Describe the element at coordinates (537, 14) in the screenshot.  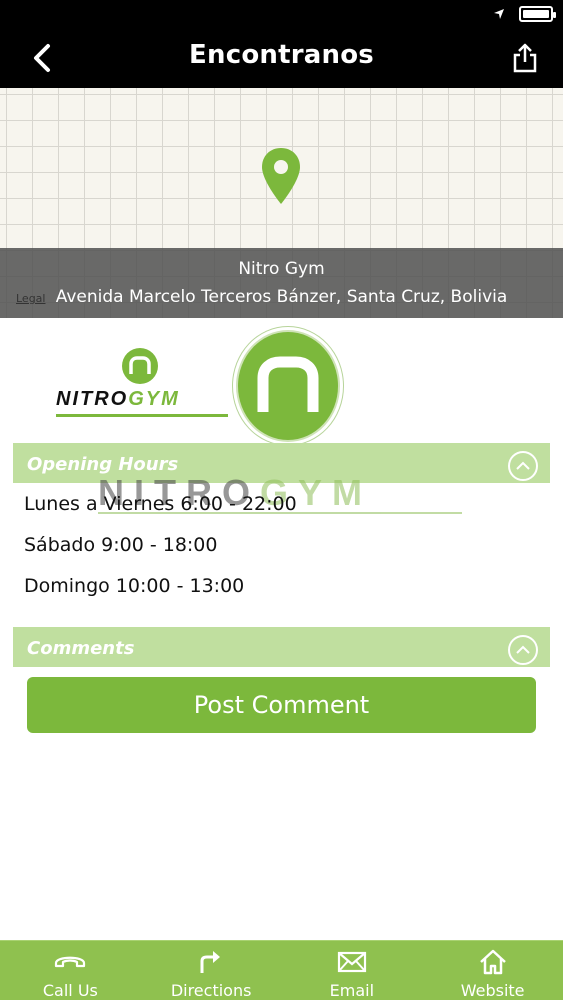
I see `battery-icon` at that location.